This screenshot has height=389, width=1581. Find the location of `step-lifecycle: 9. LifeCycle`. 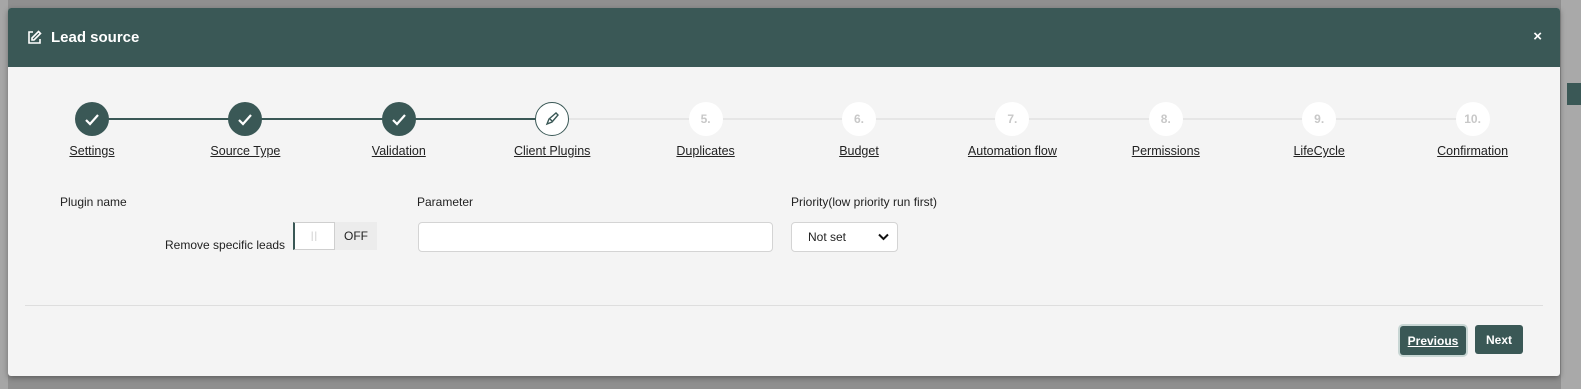

step-lifecycle: 9. LifeCycle is located at coordinates (1319, 130).